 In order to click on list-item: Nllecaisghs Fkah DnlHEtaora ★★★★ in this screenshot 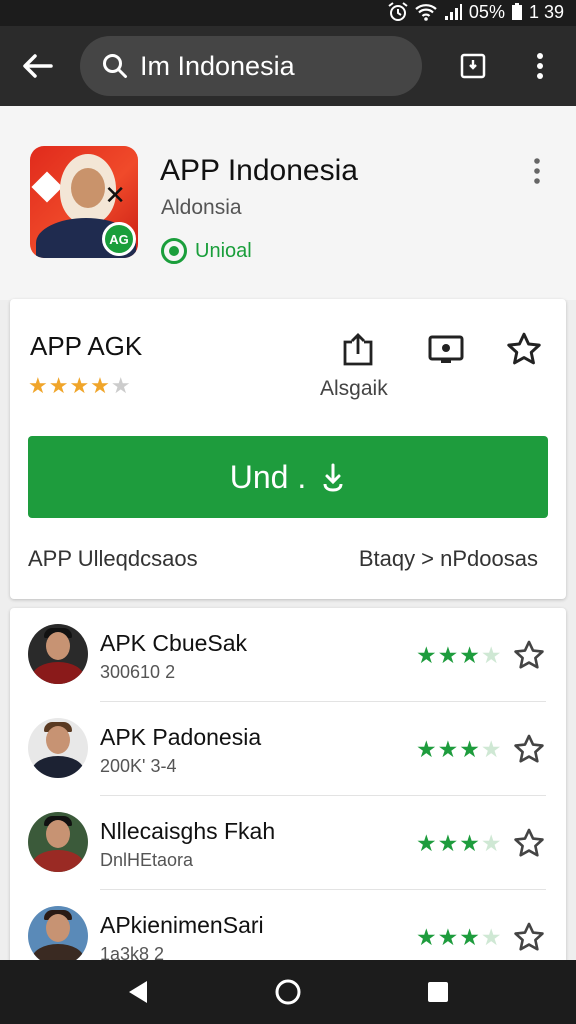, I will do `click(288, 843)`.